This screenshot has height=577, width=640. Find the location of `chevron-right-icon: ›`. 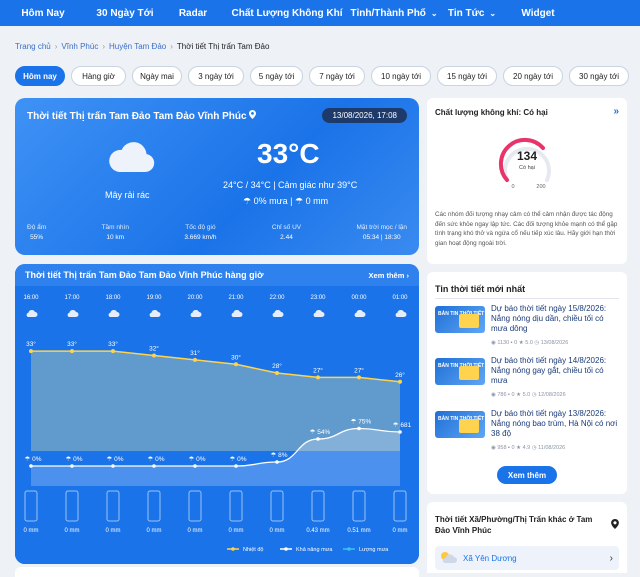

chevron-right-icon: › is located at coordinates (408, 275).